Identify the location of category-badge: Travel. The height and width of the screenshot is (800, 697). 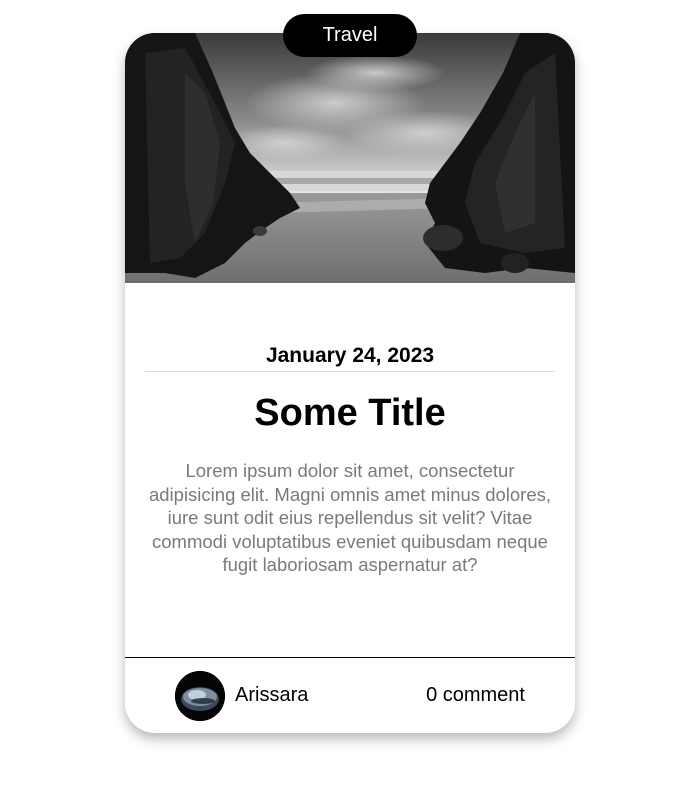
(350, 35).